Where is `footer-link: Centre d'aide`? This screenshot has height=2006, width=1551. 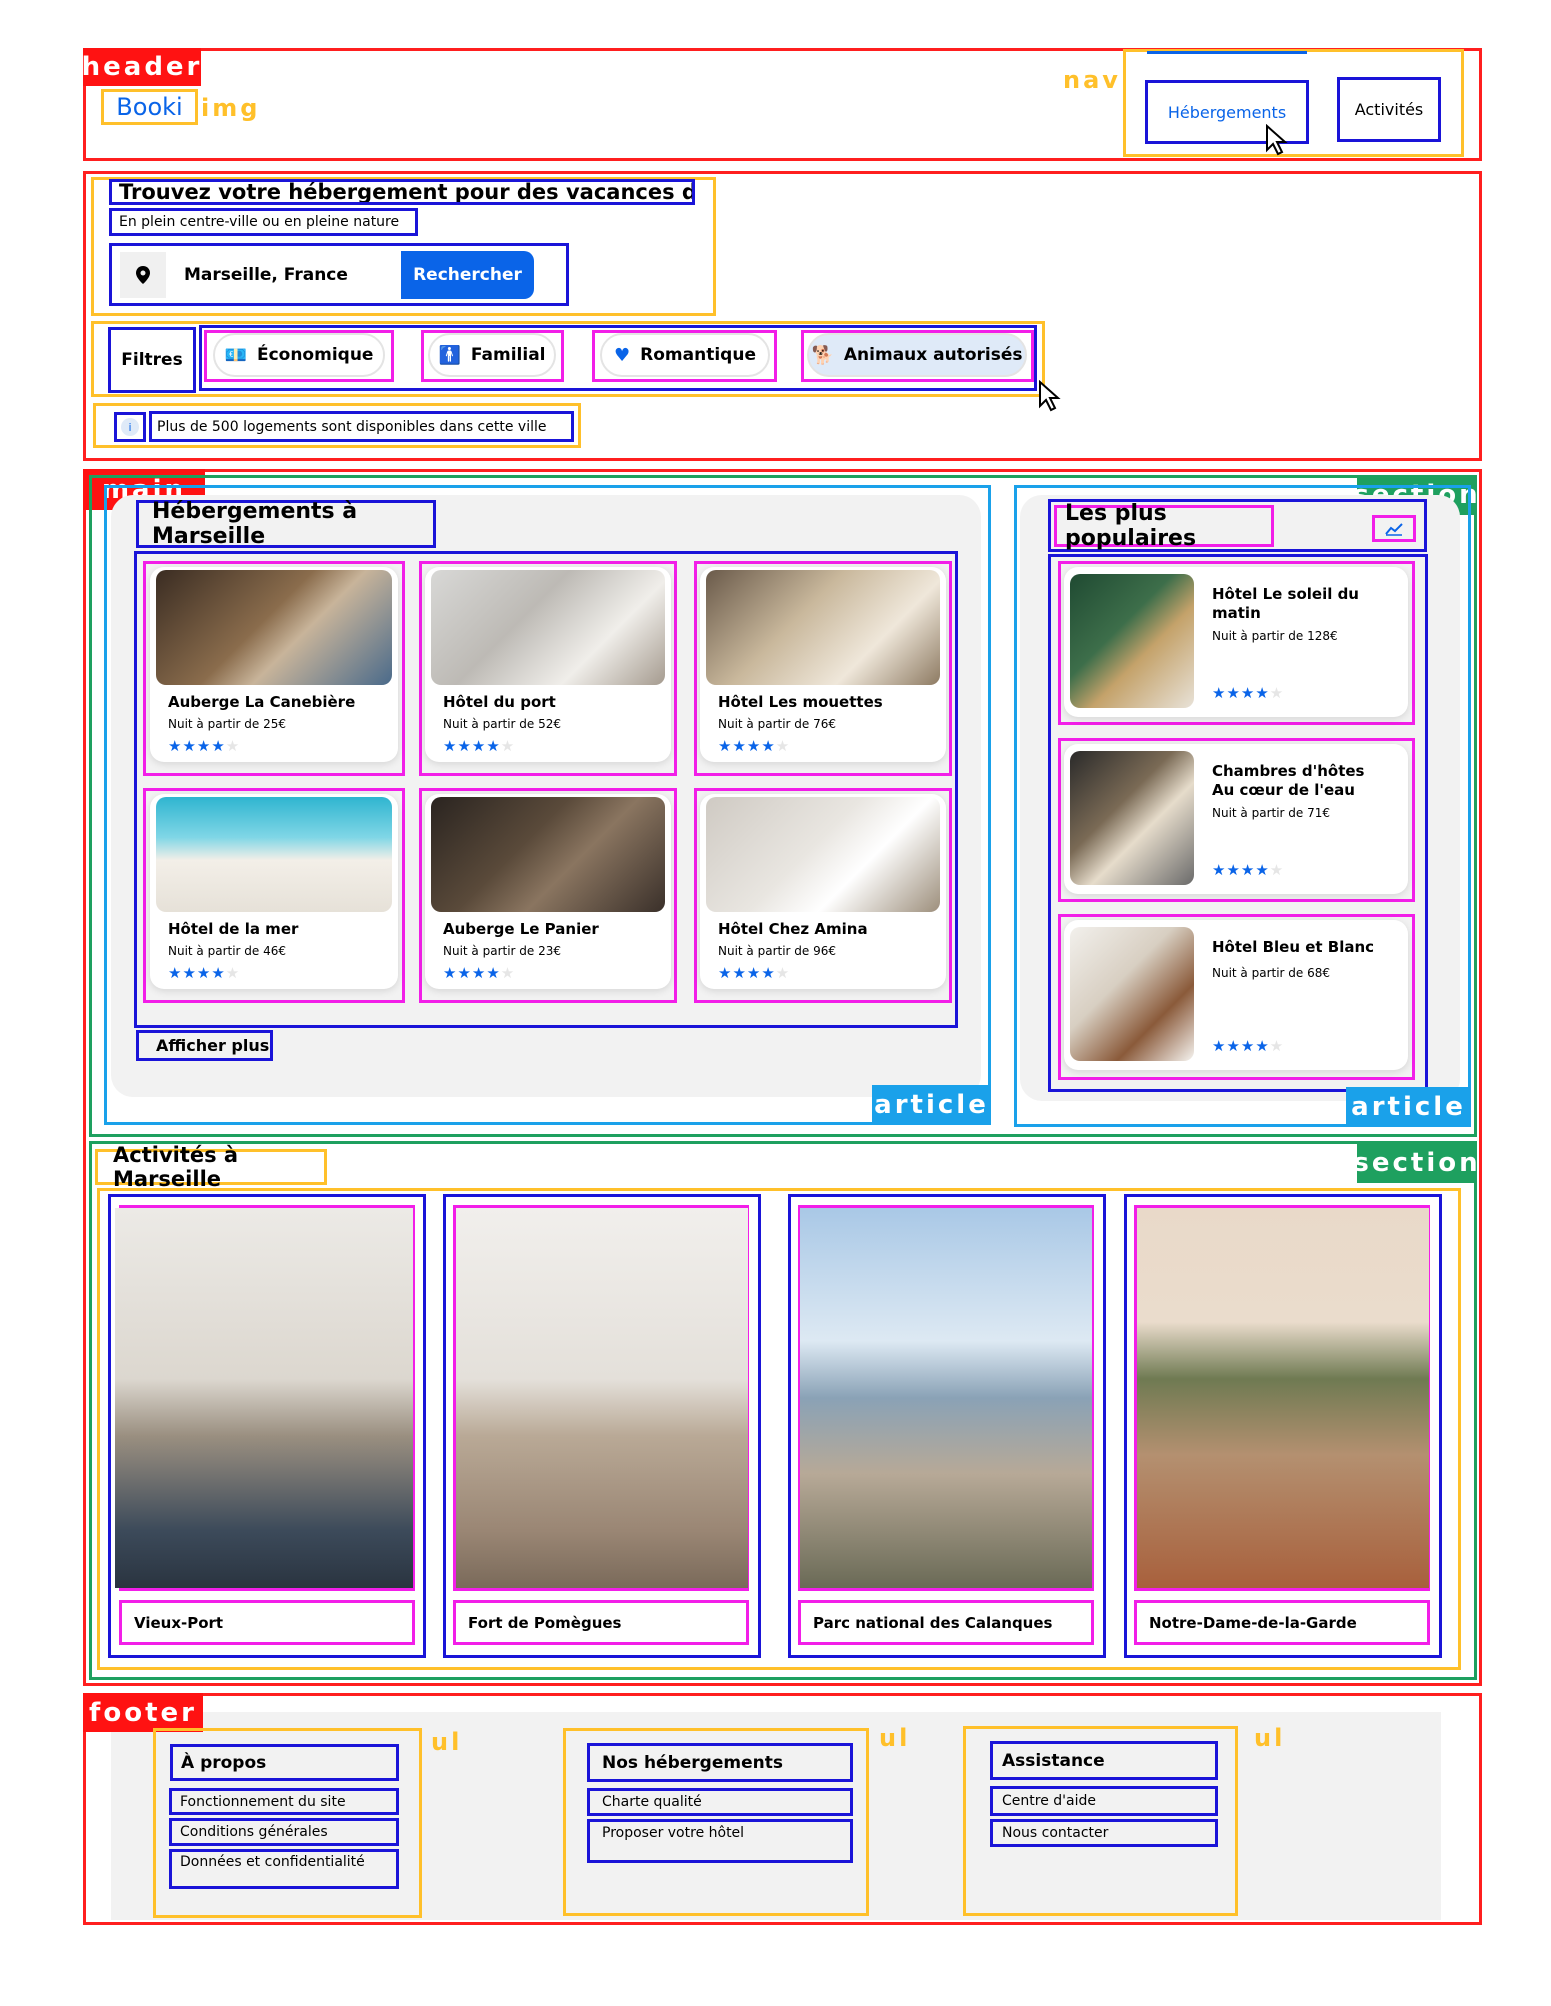
footer-link: Centre d'aide is located at coordinates (1104, 1801).